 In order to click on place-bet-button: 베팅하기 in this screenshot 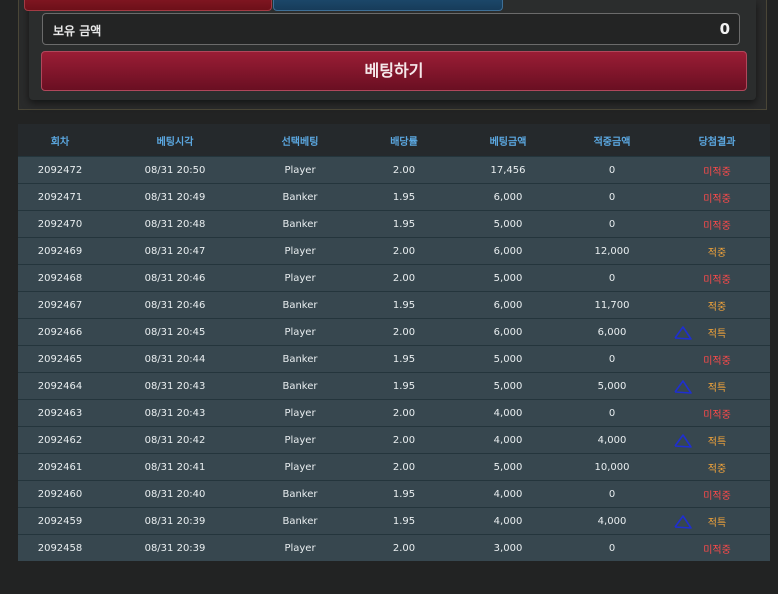, I will do `click(394, 71)`.